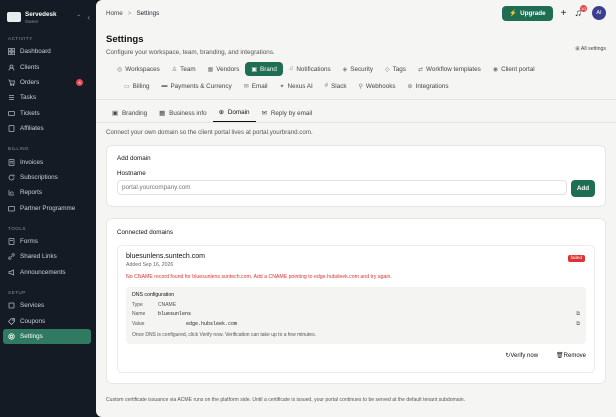 This screenshot has height=417, width=616. Describe the element at coordinates (45, 113) in the screenshot. I see `sidebar-item-tickets: Tickets` at that location.